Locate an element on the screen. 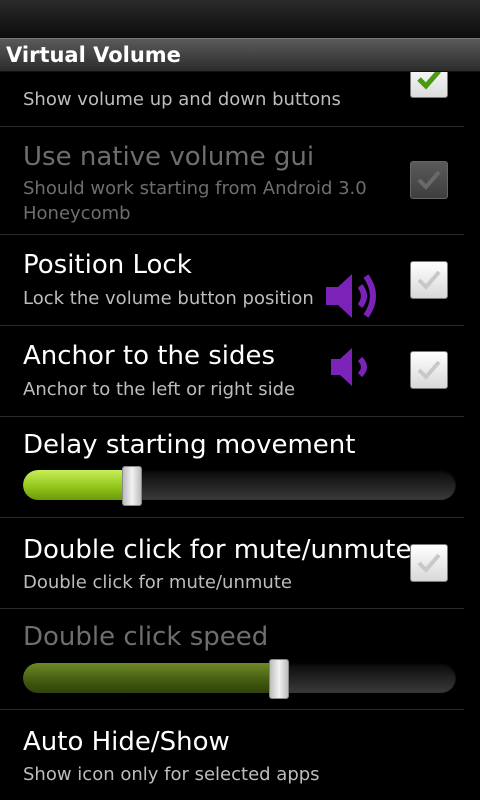 Image resolution: width=480 pixels, height=800 pixels. pref-title: Double click speed is located at coordinates (146, 637).